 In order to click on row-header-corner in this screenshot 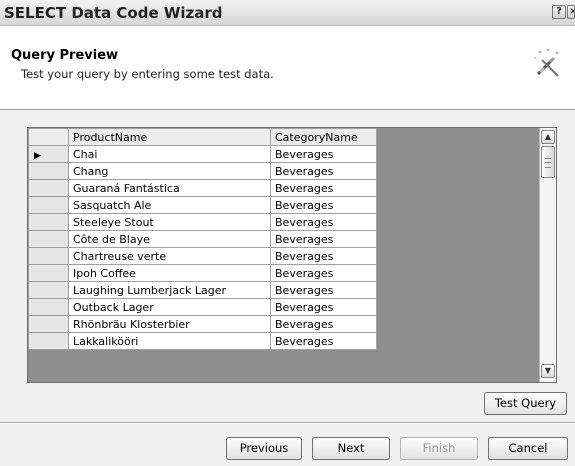, I will do `click(48, 137)`.